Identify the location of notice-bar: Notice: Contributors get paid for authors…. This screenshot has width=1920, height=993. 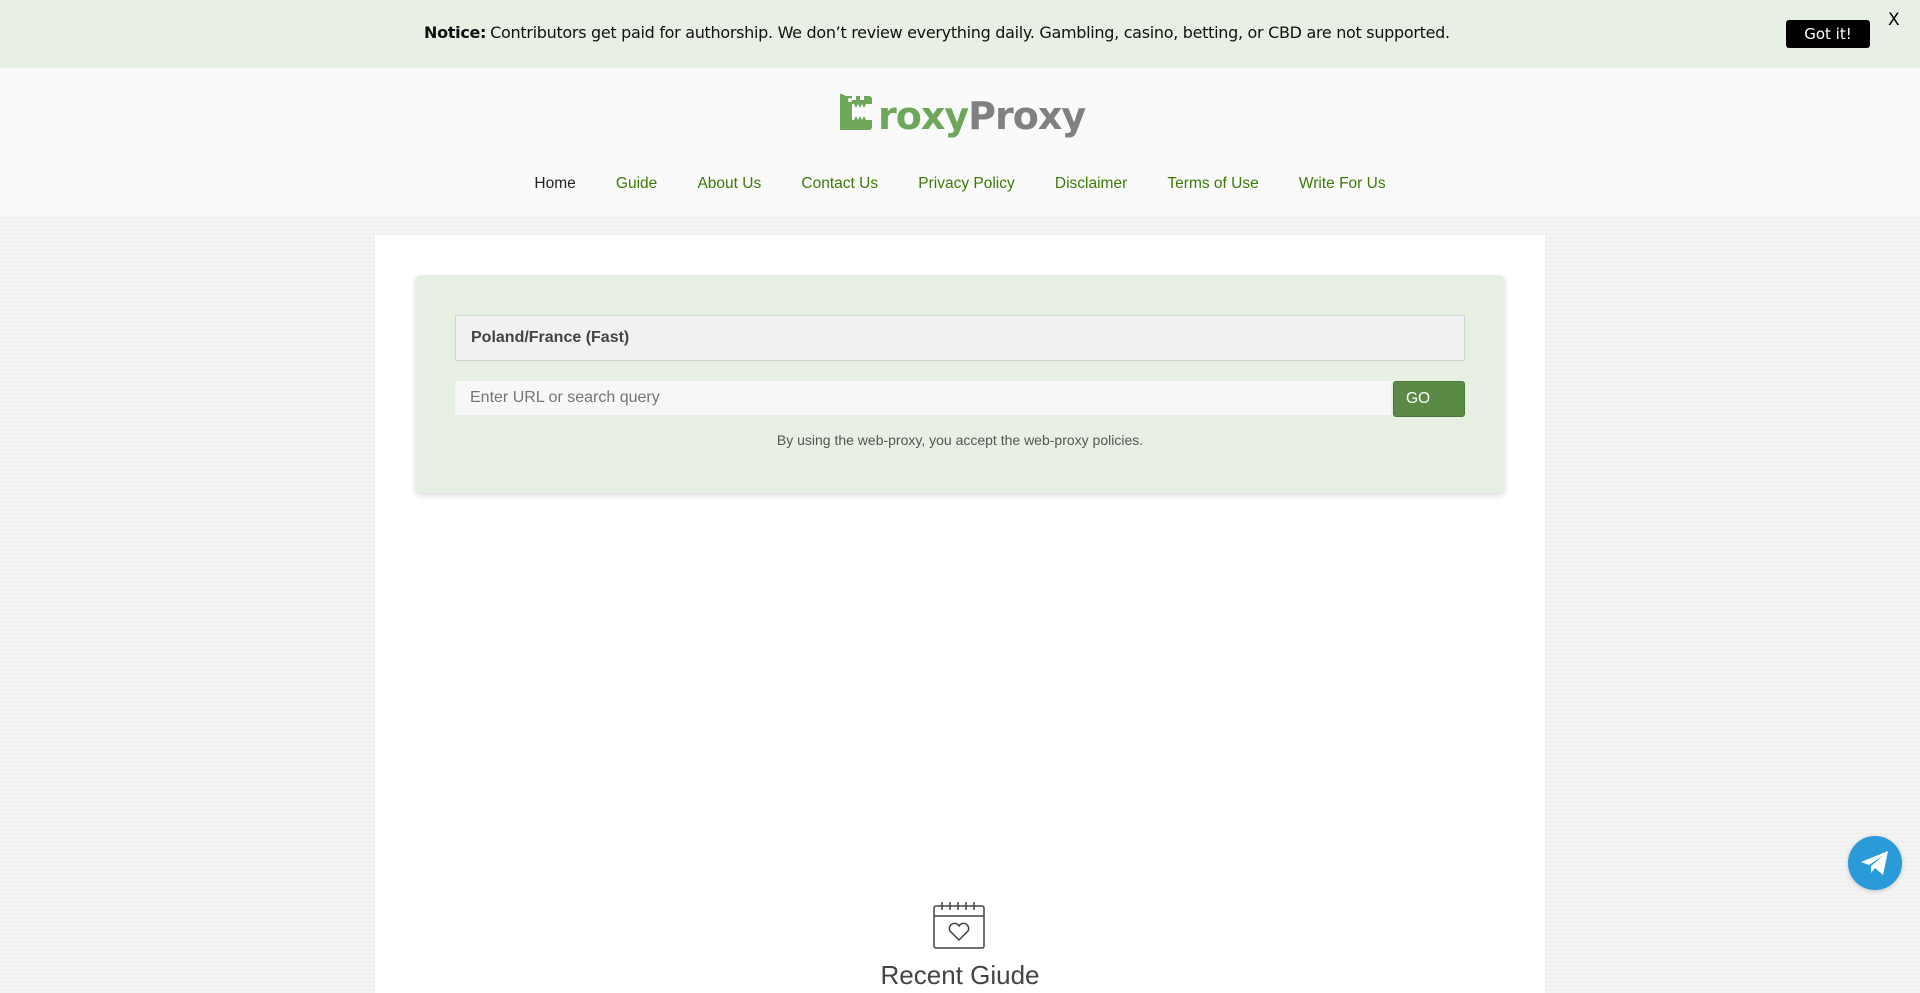
(960, 34).